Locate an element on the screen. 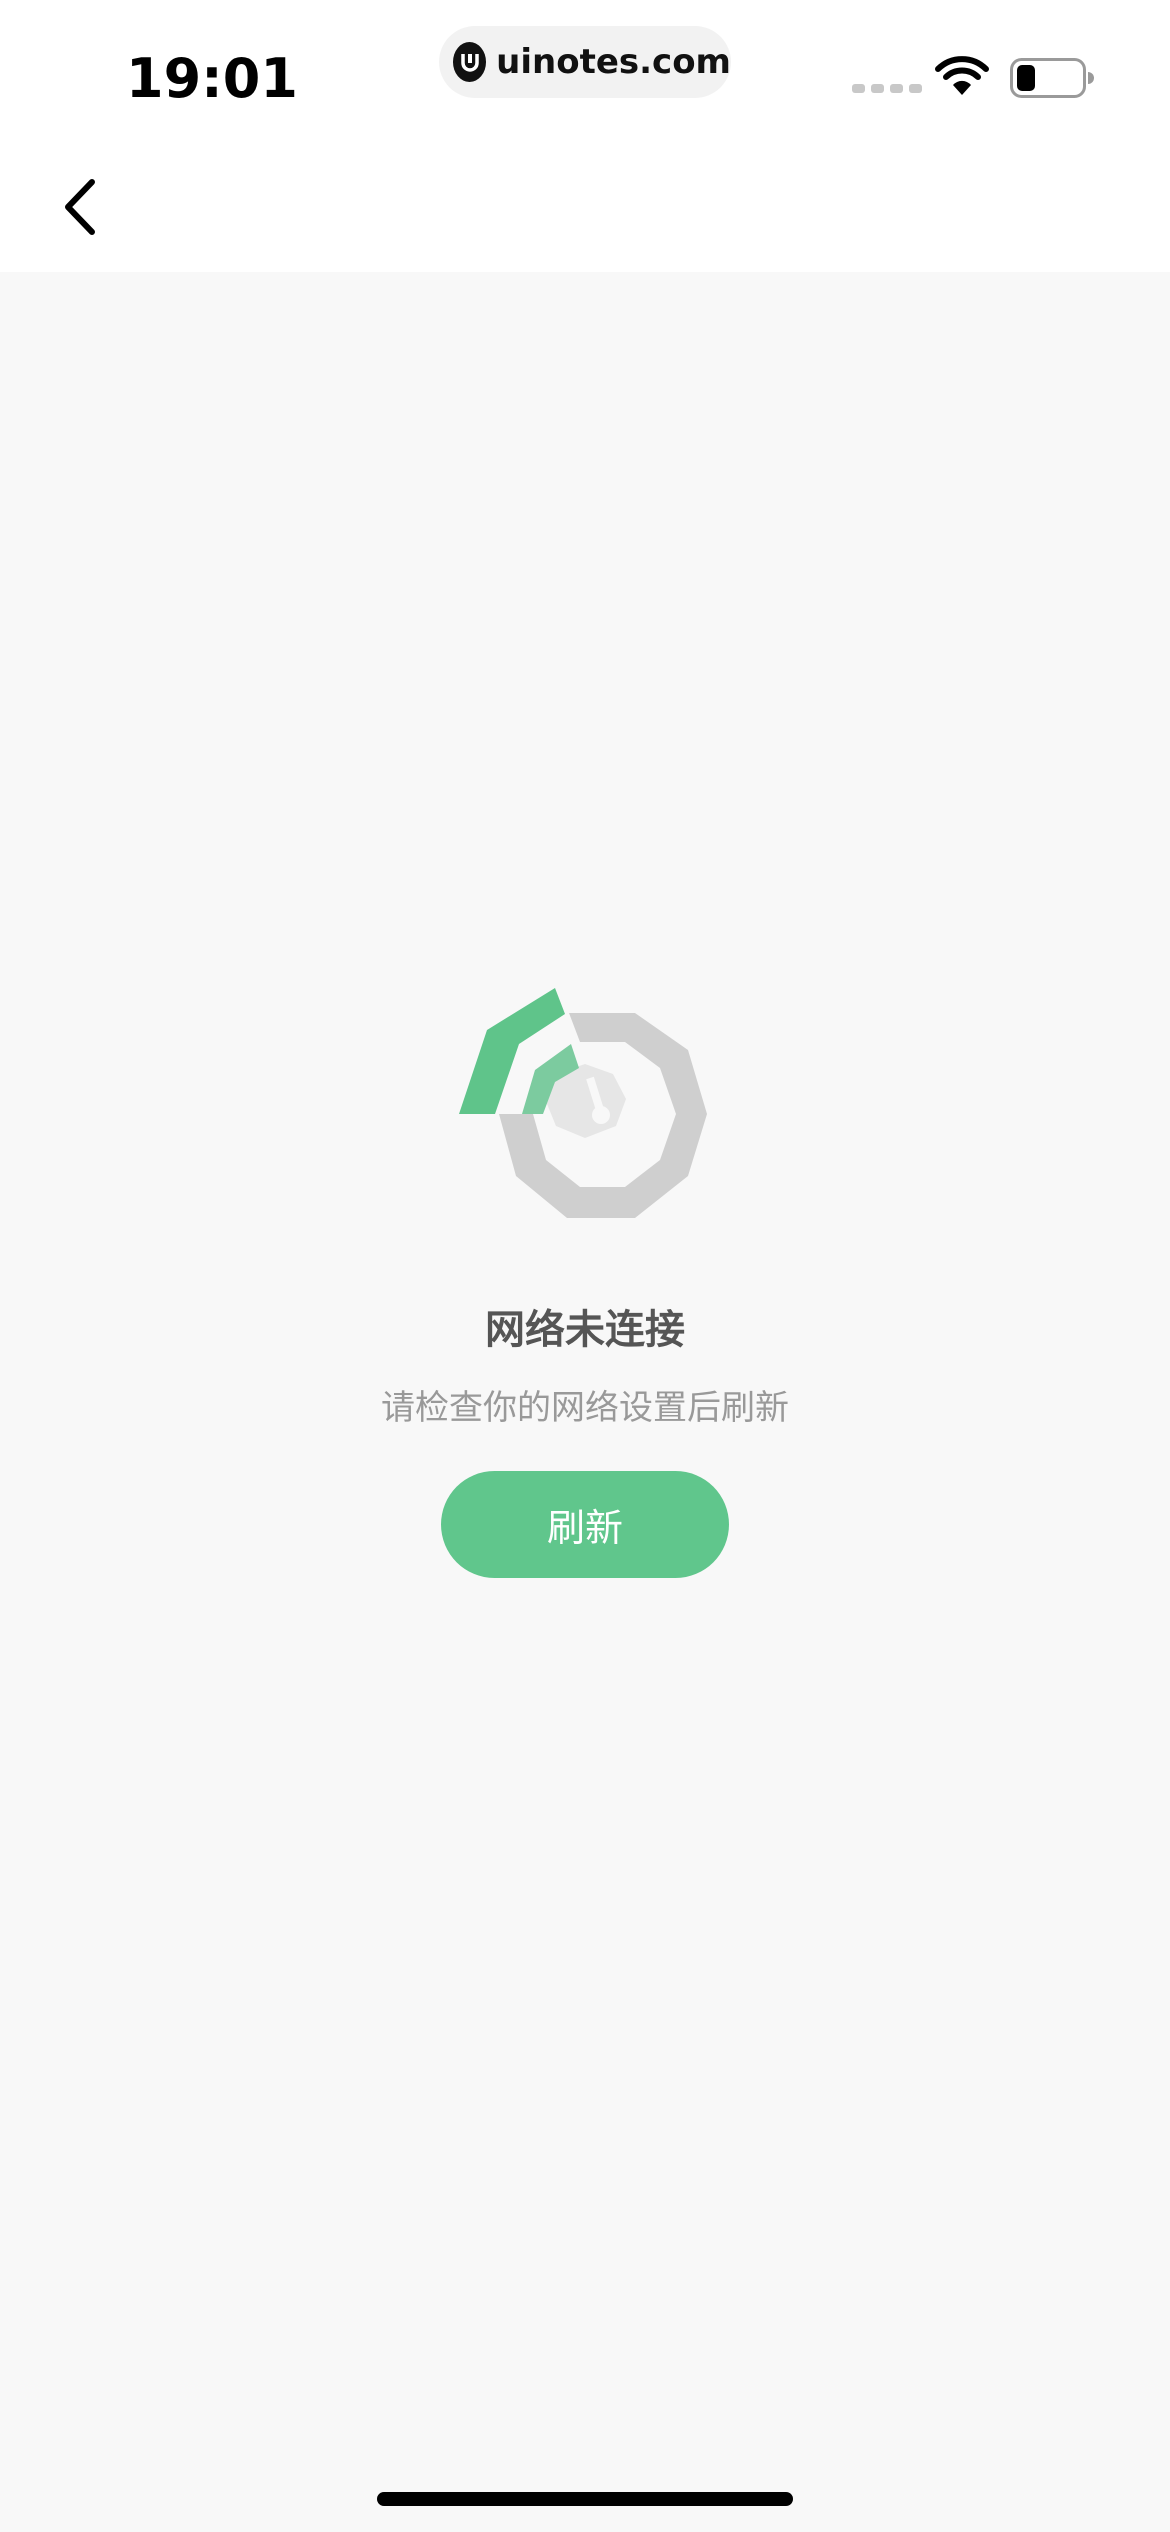 This screenshot has height=2532, width=1170. home-indicator is located at coordinates (585, 2499).